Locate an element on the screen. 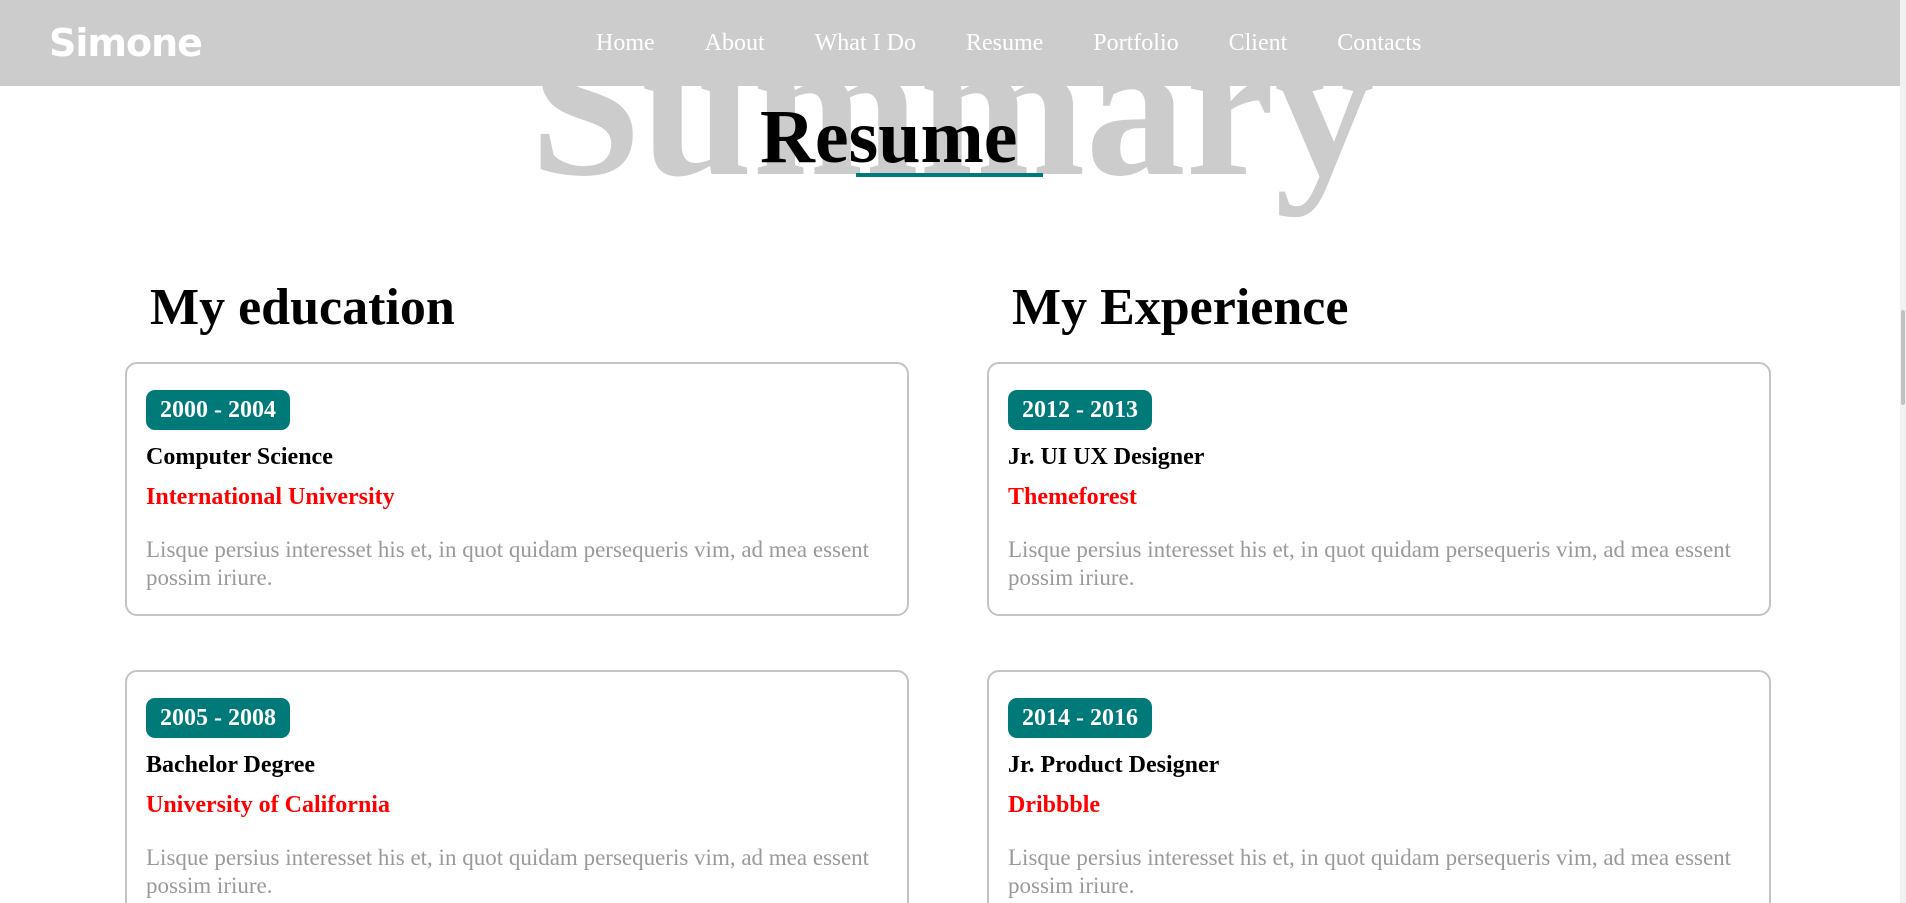 The width and height of the screenshot is (1906, 903). card-title: Computer Science is located at coordinates (239, 457).